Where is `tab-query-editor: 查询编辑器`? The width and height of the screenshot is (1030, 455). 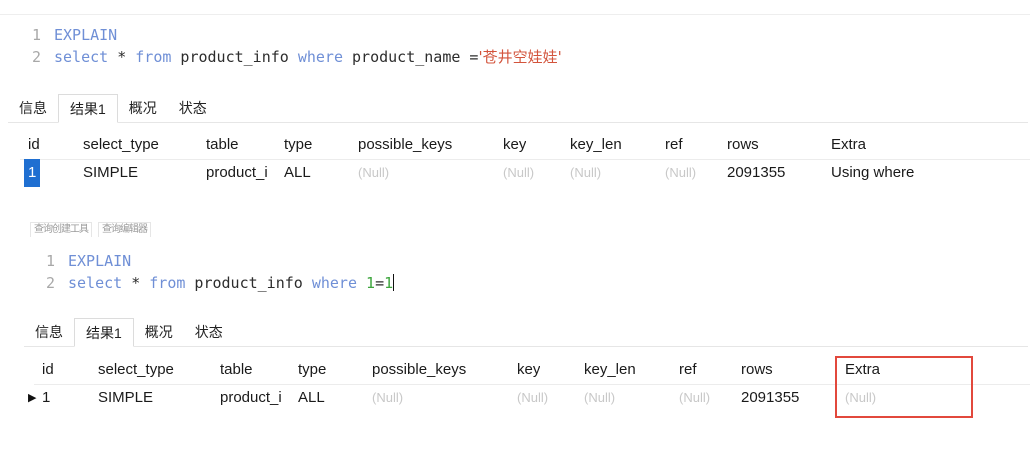
tab-query-editor: 查询编辑器 is located at coordinates (124, 229).